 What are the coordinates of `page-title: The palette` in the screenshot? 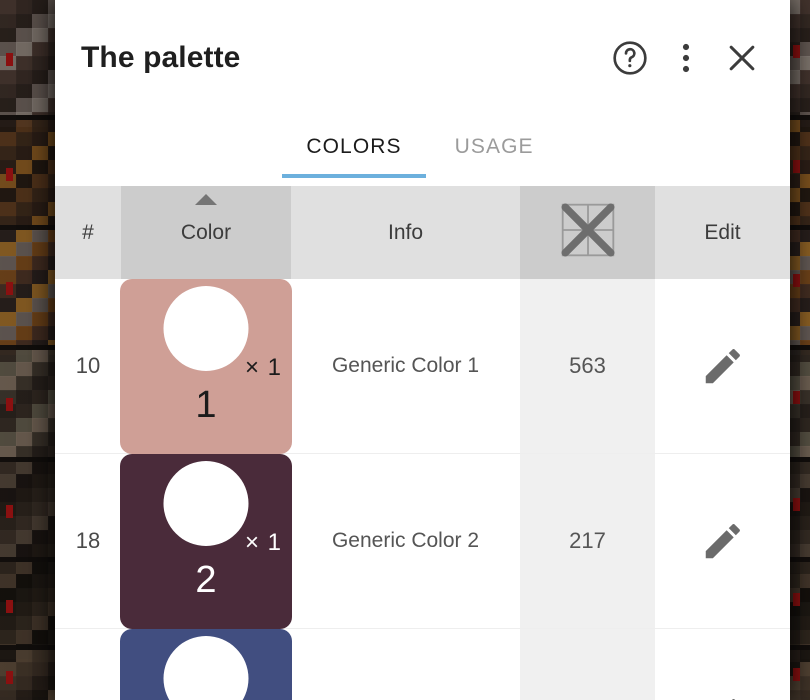 It's located at (161, 57).